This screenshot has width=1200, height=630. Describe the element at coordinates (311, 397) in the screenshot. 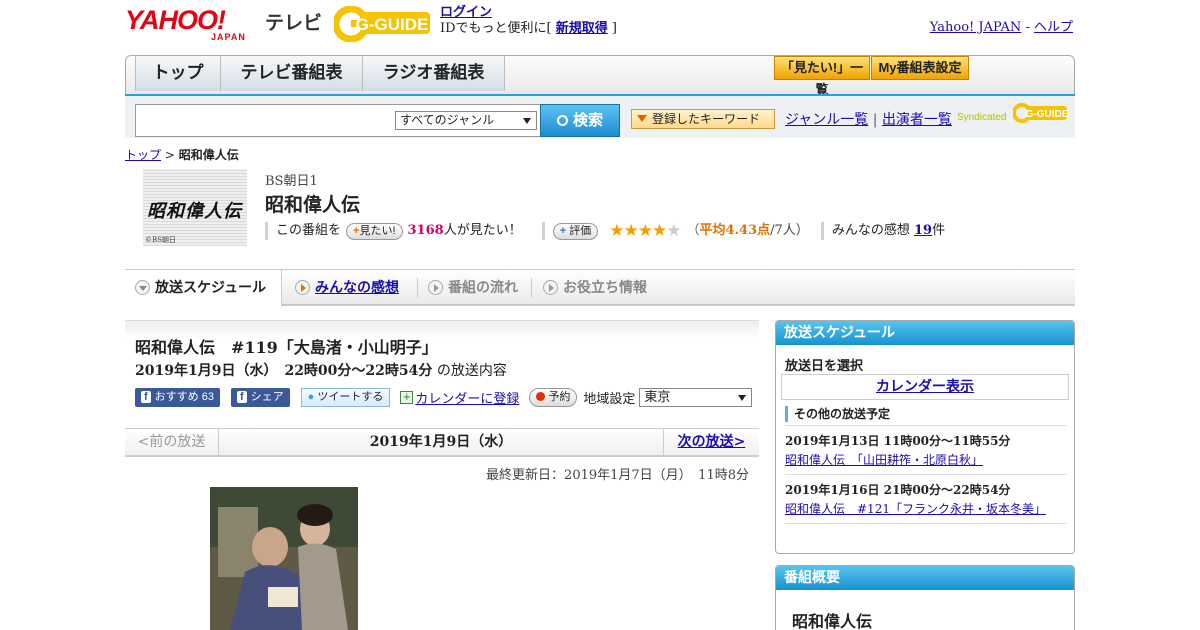

I see `twitter-bird-icon: ●` at that location.